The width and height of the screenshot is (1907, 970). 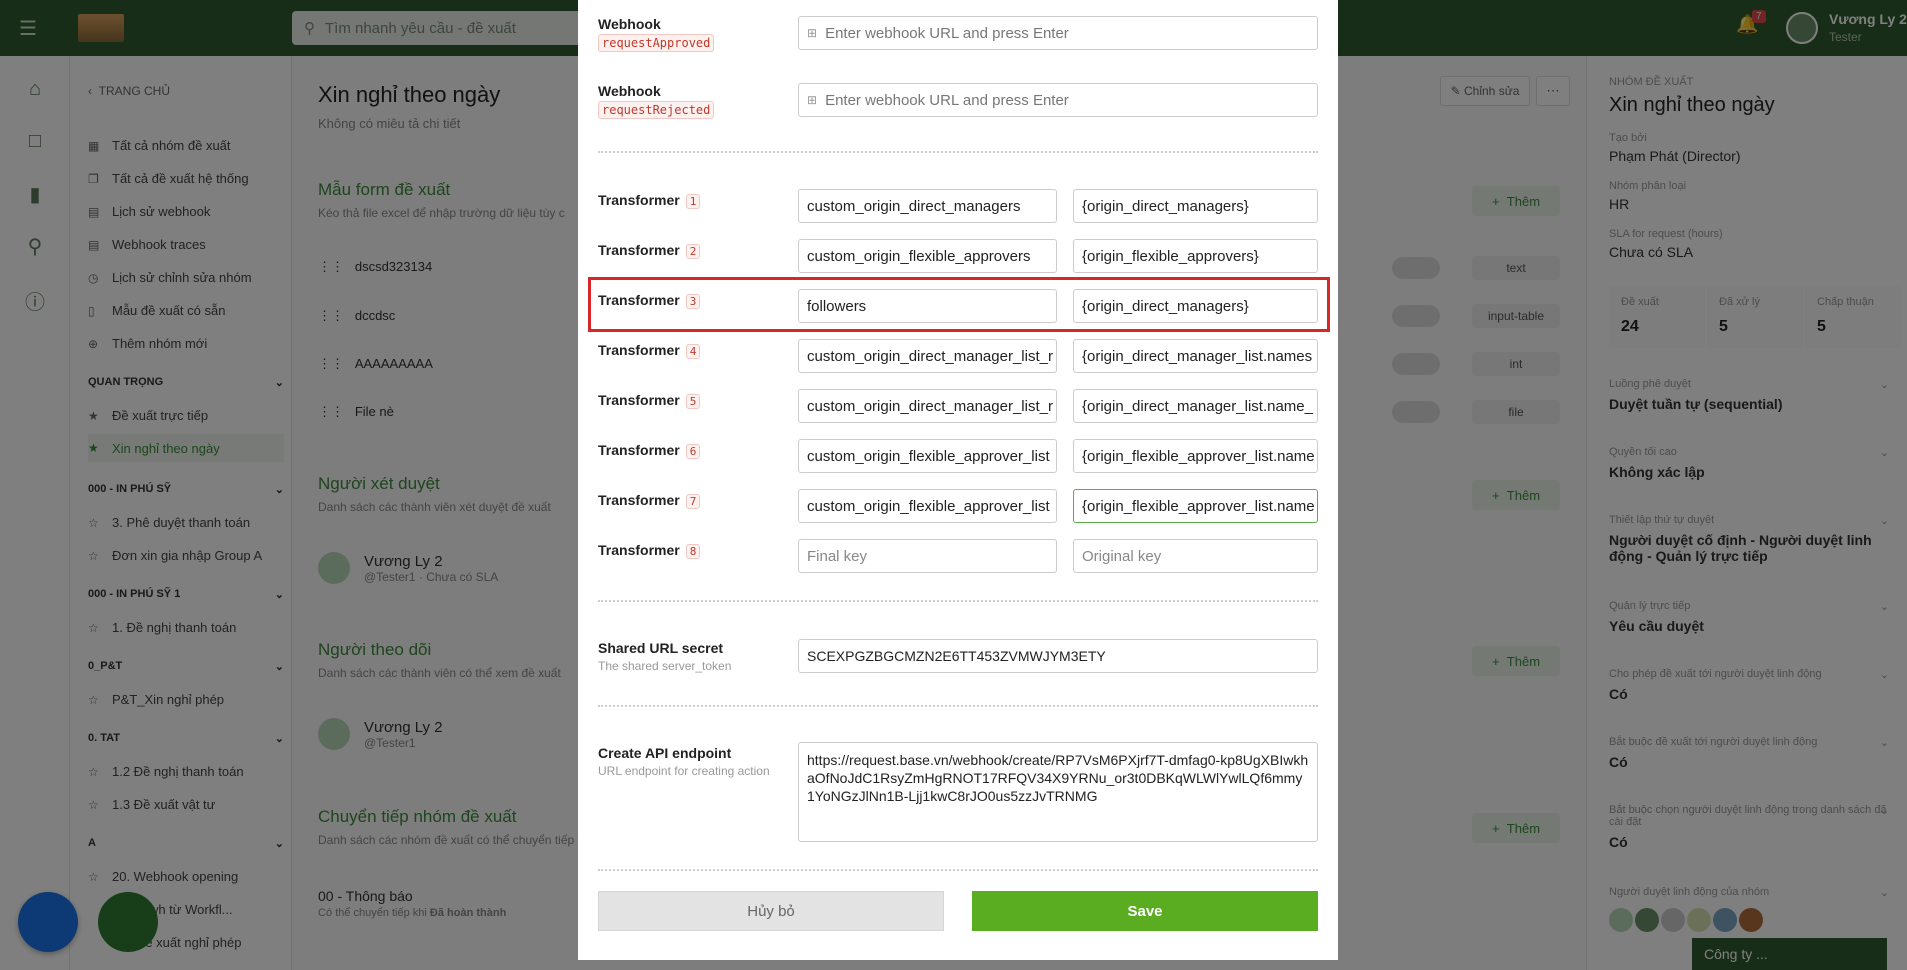 What do you see at coordinates (649, 450) in the screenshot?
I see `transformer-label: Transformer 6` at bounding box center [649, 450].